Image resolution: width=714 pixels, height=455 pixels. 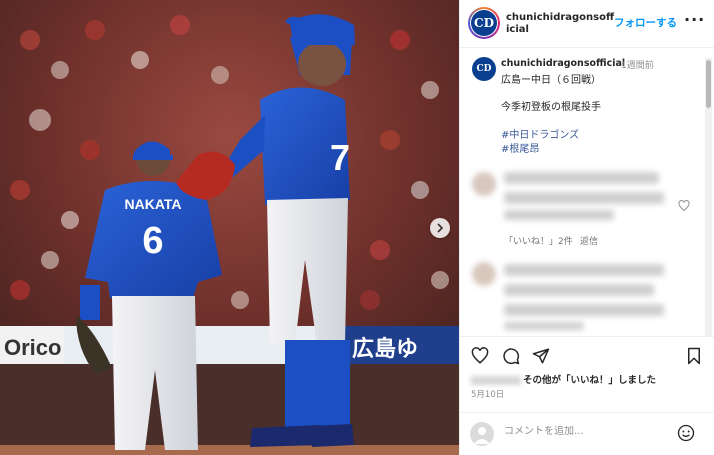 What do you see at coordinates (637, 66) in the screenshot?
I see `caption-time: 1週間前` at bounding box center [637, 66].